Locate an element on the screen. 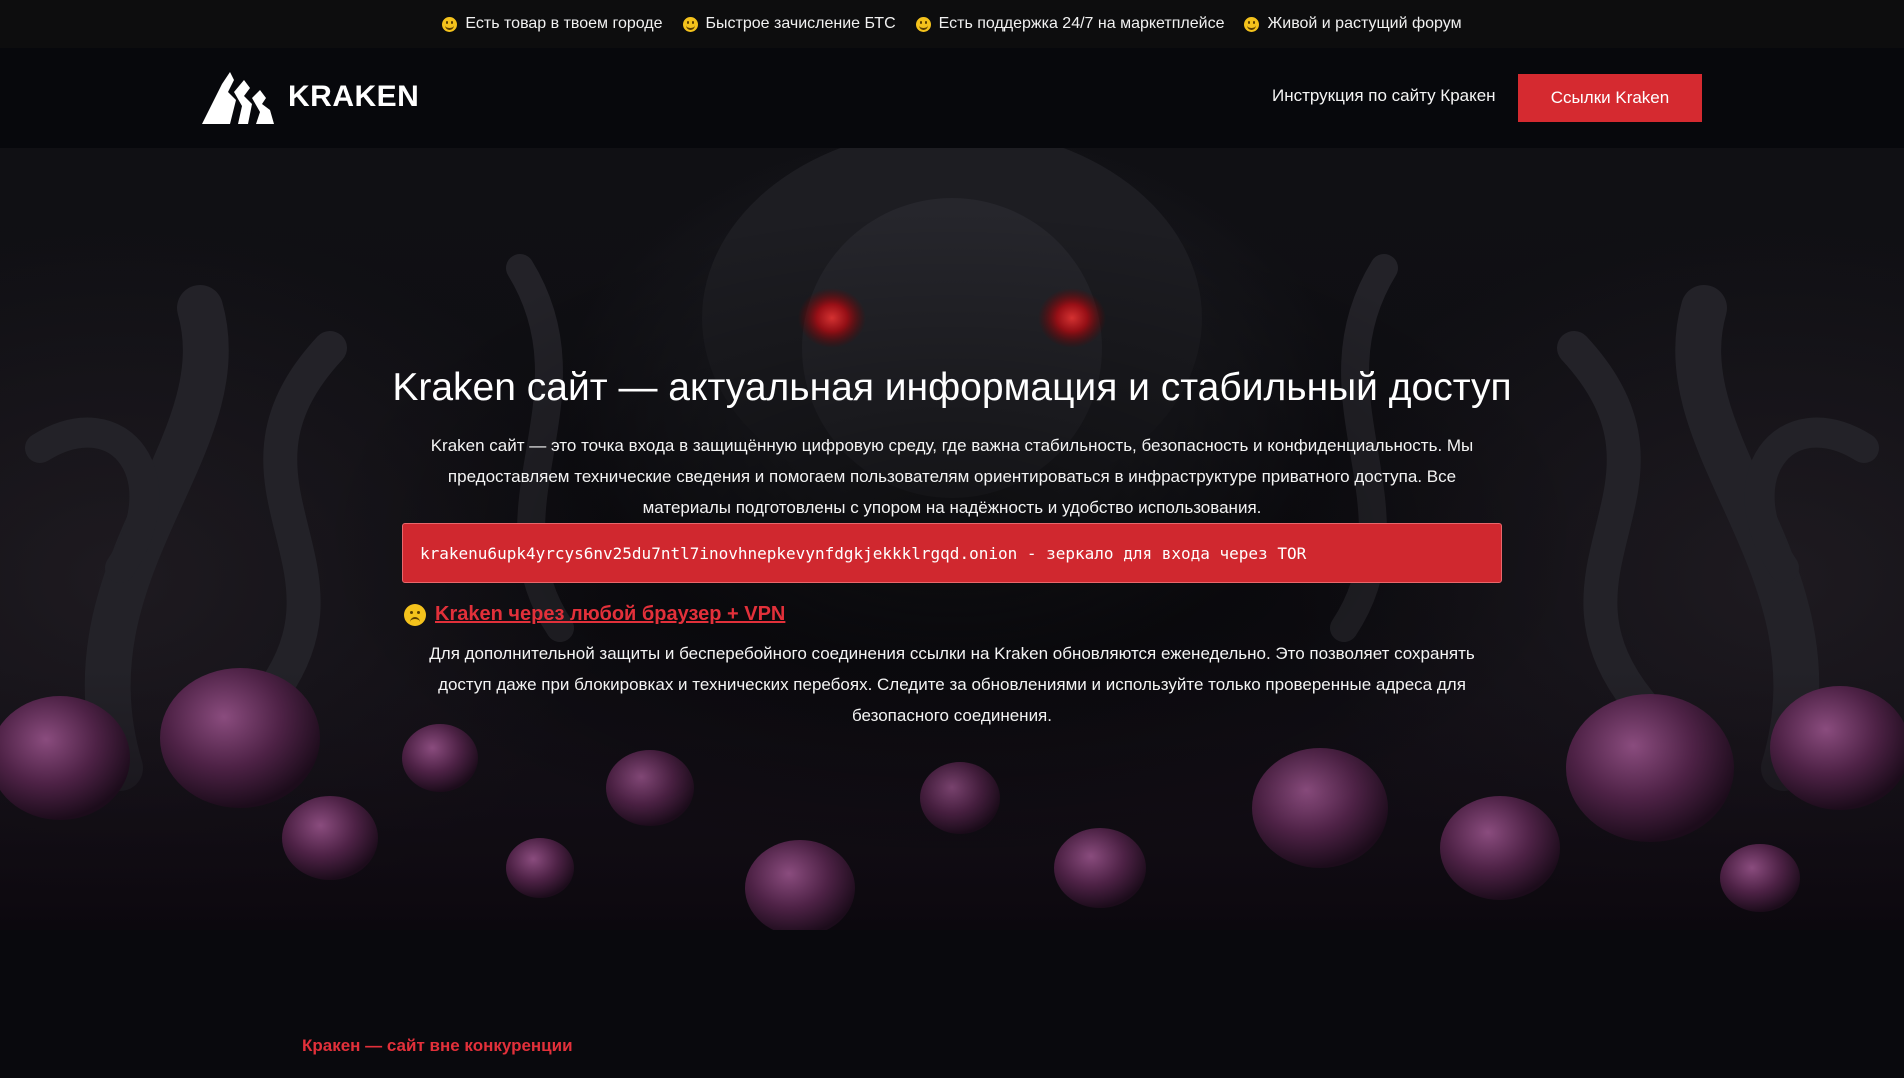 This screenshot has width=1904, height=1078. announcement-item: Быстрое зачисление БТС is located at coordinates (789, 24).